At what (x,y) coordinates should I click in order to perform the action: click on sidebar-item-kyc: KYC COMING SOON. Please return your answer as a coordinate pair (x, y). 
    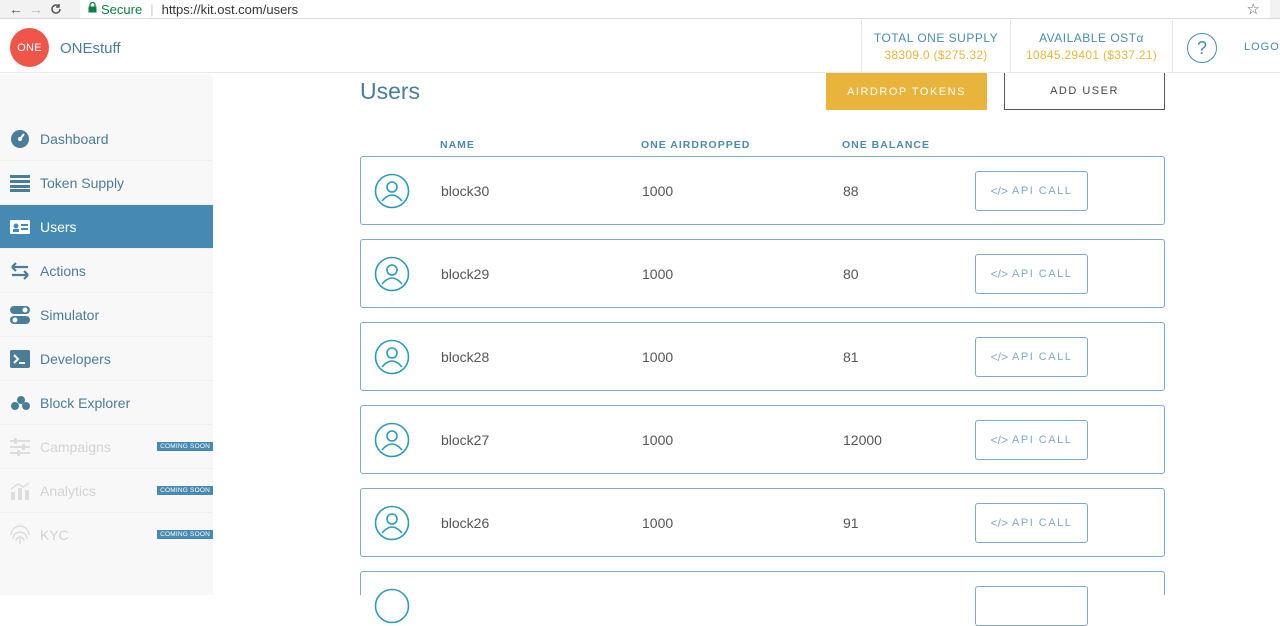
    Looking at the image, I should click on (106, 535).